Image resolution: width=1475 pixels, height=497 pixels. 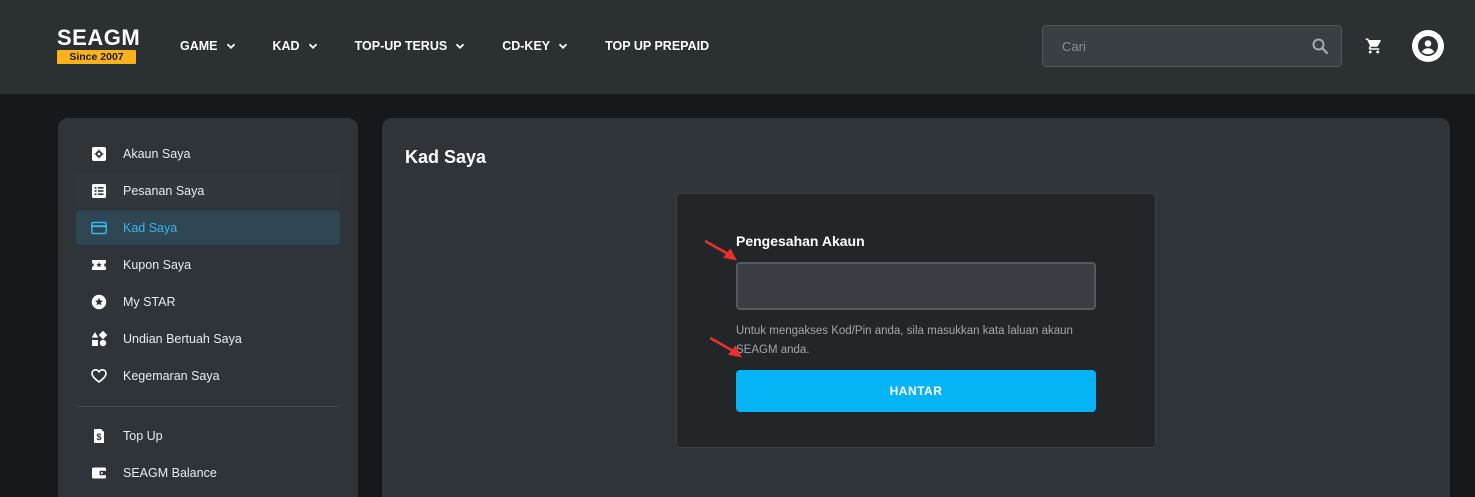 I want to click on credit-card-icon, so click(x=99, y=228).